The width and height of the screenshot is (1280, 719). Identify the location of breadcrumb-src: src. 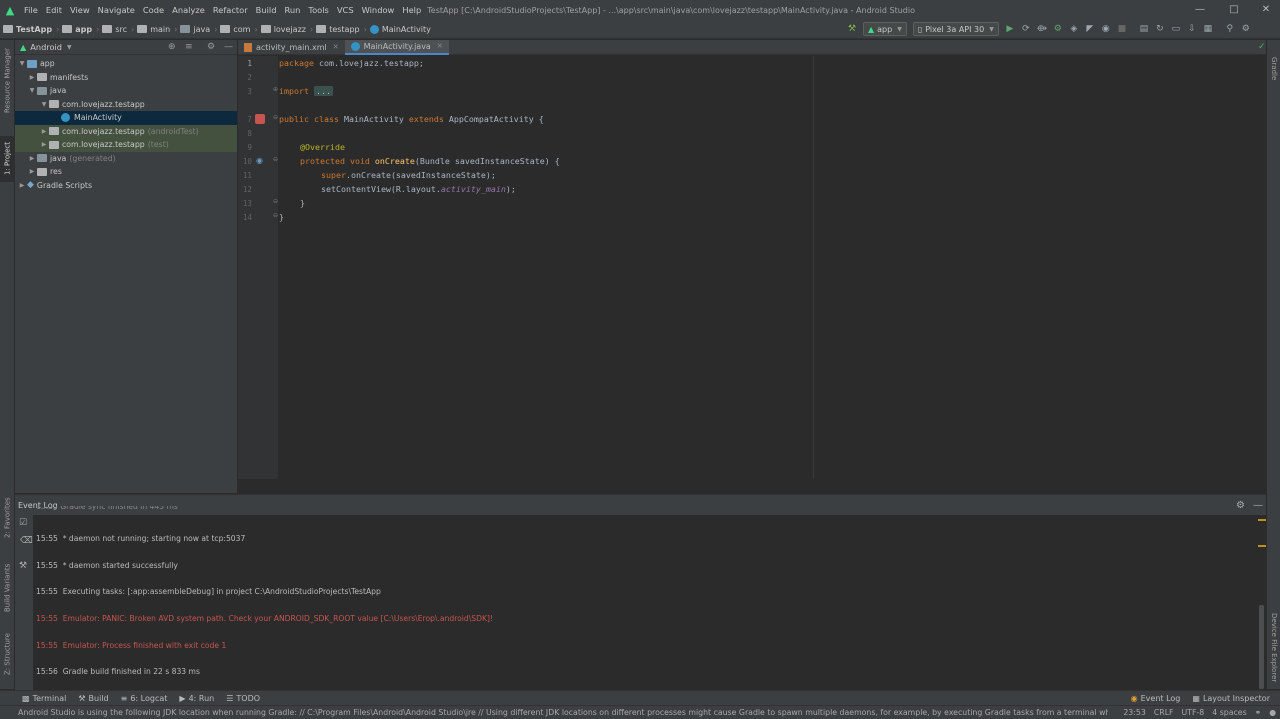
(121, 29).